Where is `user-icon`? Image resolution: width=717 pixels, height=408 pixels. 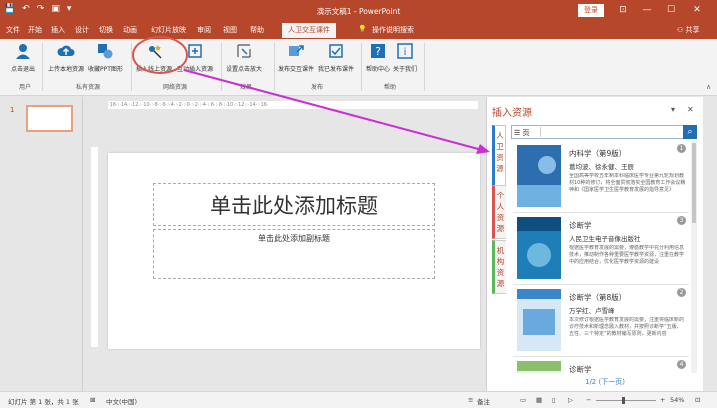 user-icon is located at coordinates (23, 51).